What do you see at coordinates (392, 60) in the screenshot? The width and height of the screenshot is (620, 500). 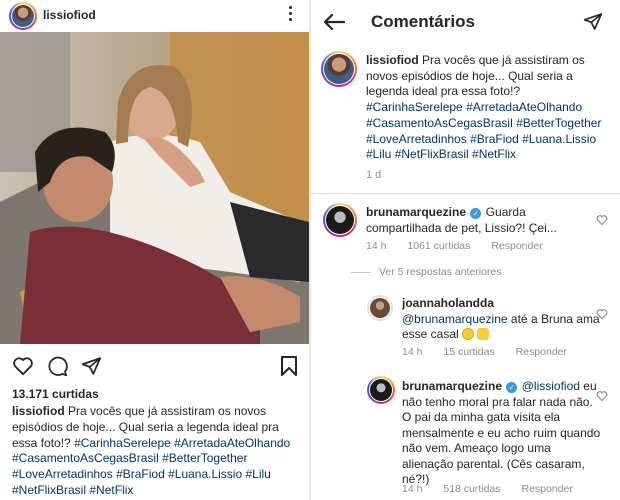 I see `caption-author-username: lissiofiod` at bounding box center [392, 60].